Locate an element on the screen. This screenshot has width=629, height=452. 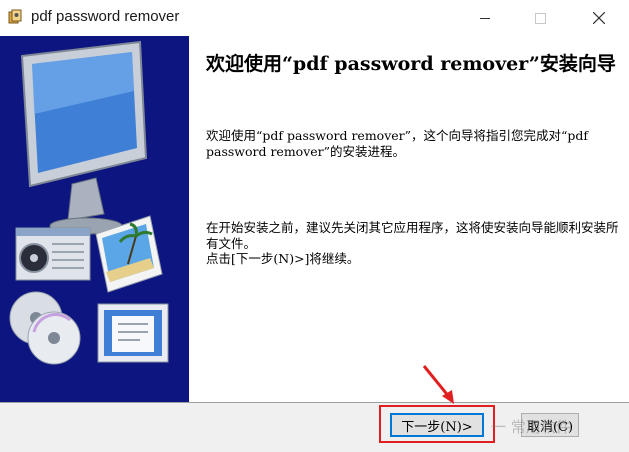
watermark-text: 一 常用软件 is located at coordinates (531, 427).